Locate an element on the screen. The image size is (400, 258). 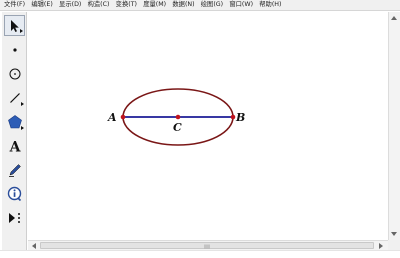
text-icon: A is located at coordinates (14, 146).